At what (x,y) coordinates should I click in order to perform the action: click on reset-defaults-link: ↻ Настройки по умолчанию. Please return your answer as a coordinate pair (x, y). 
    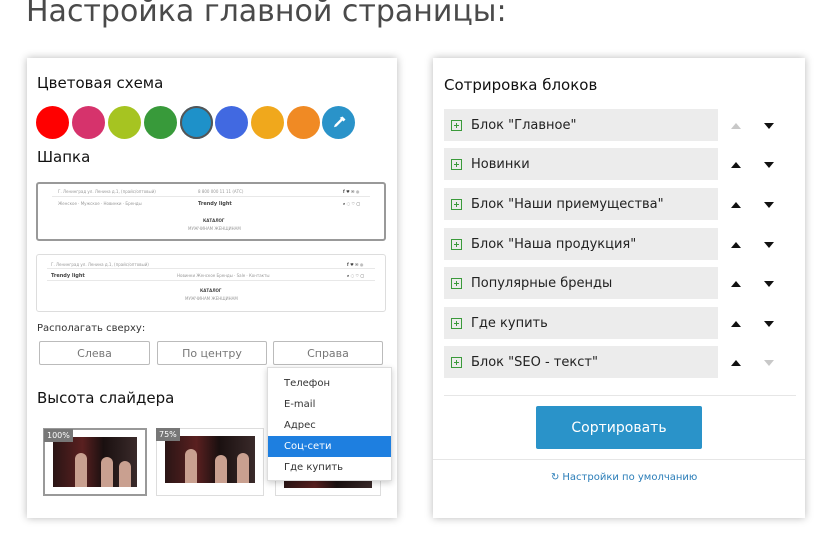
    Looking at the image, I should click on (624, 477).